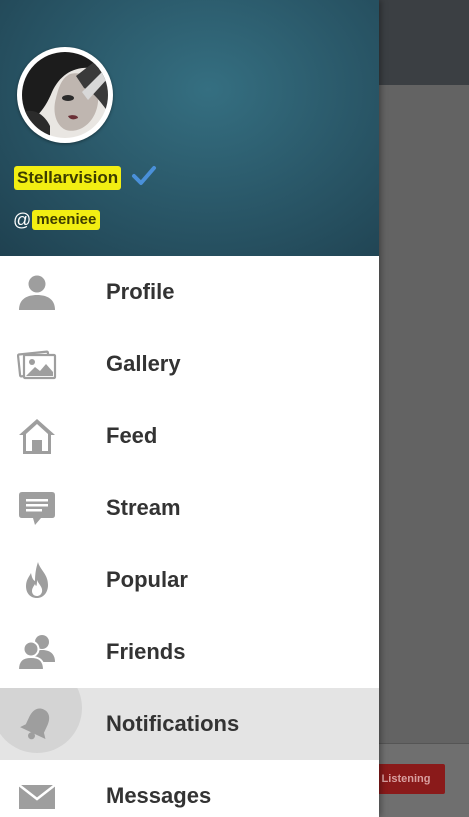 The image size is (469, 817). Describe the element at coordinates (143, 363) in the screenshot. I see `menu-item-label: Gallery` at that location.